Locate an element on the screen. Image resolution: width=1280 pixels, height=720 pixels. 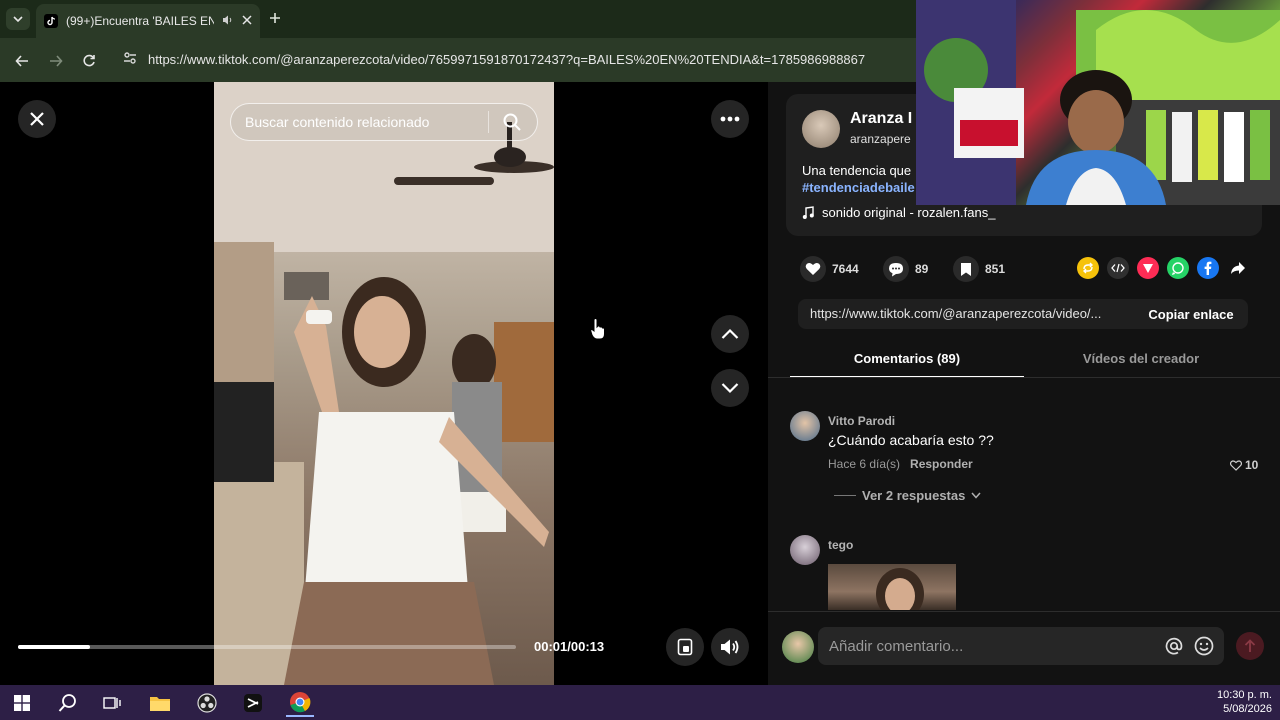
comment-username: Vitto Parodi is located at coordinates (861, 421).